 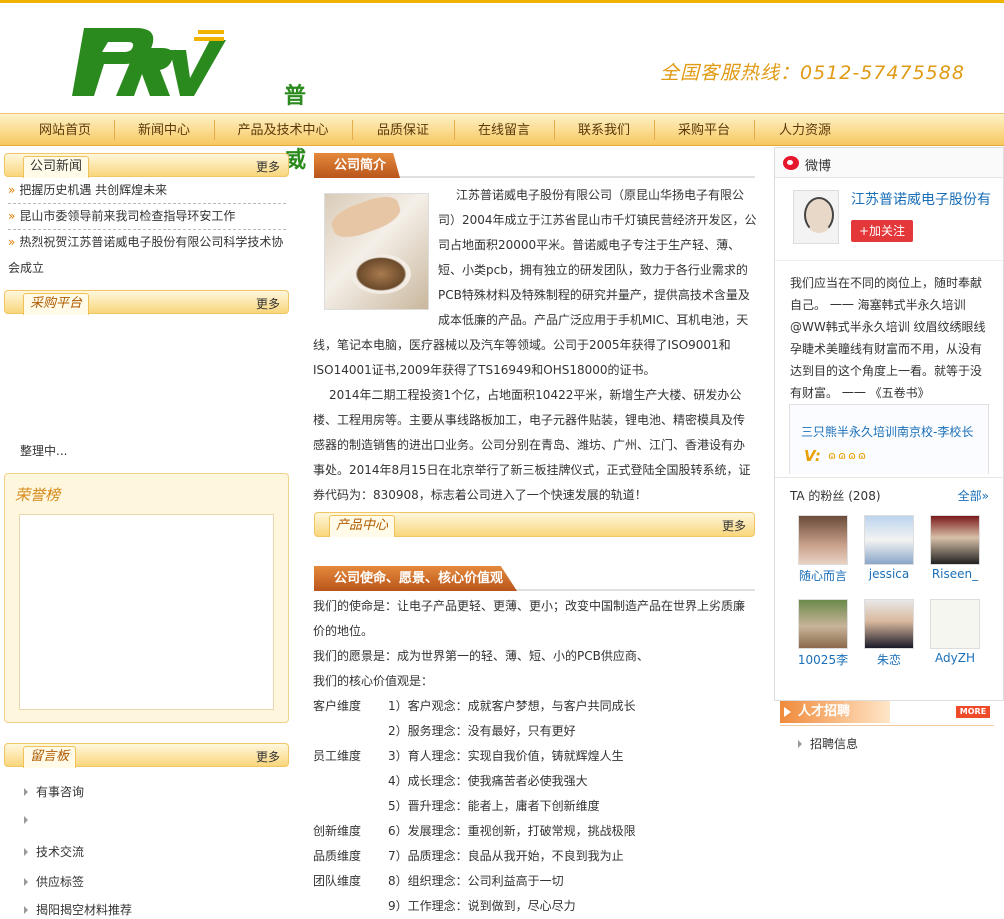 I want to click on nav-message: 在线留言, so click(x=504, y=130).